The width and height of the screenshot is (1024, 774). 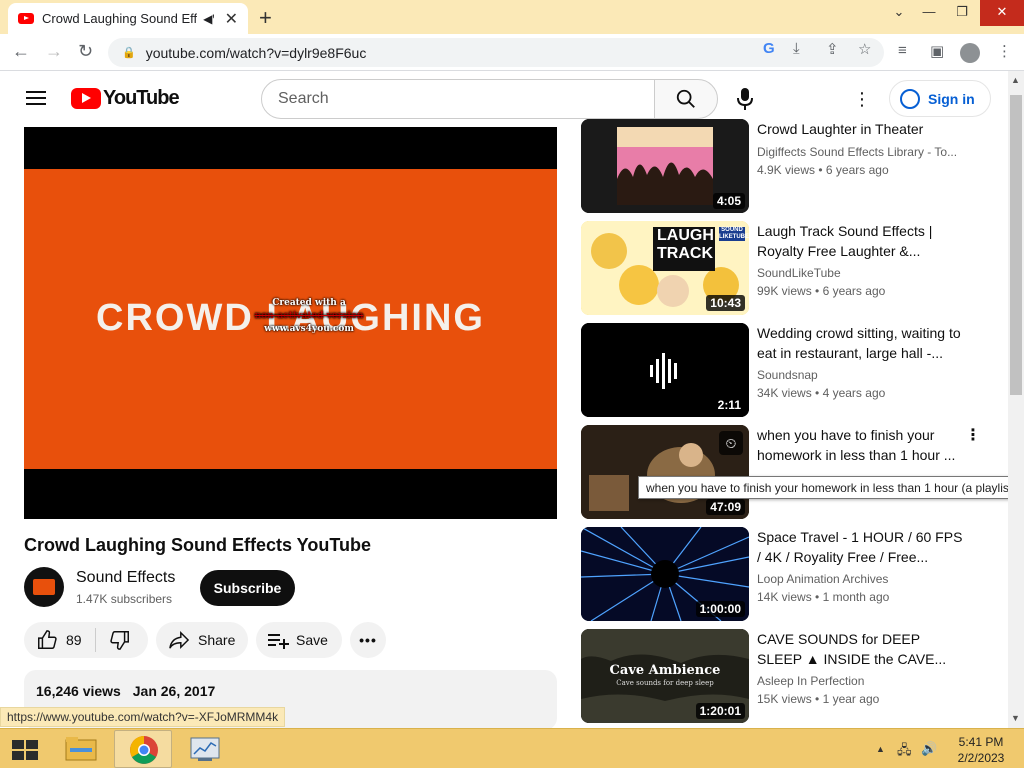 I want to click on duration-badge: 47:09, so click(x=725, y=507).